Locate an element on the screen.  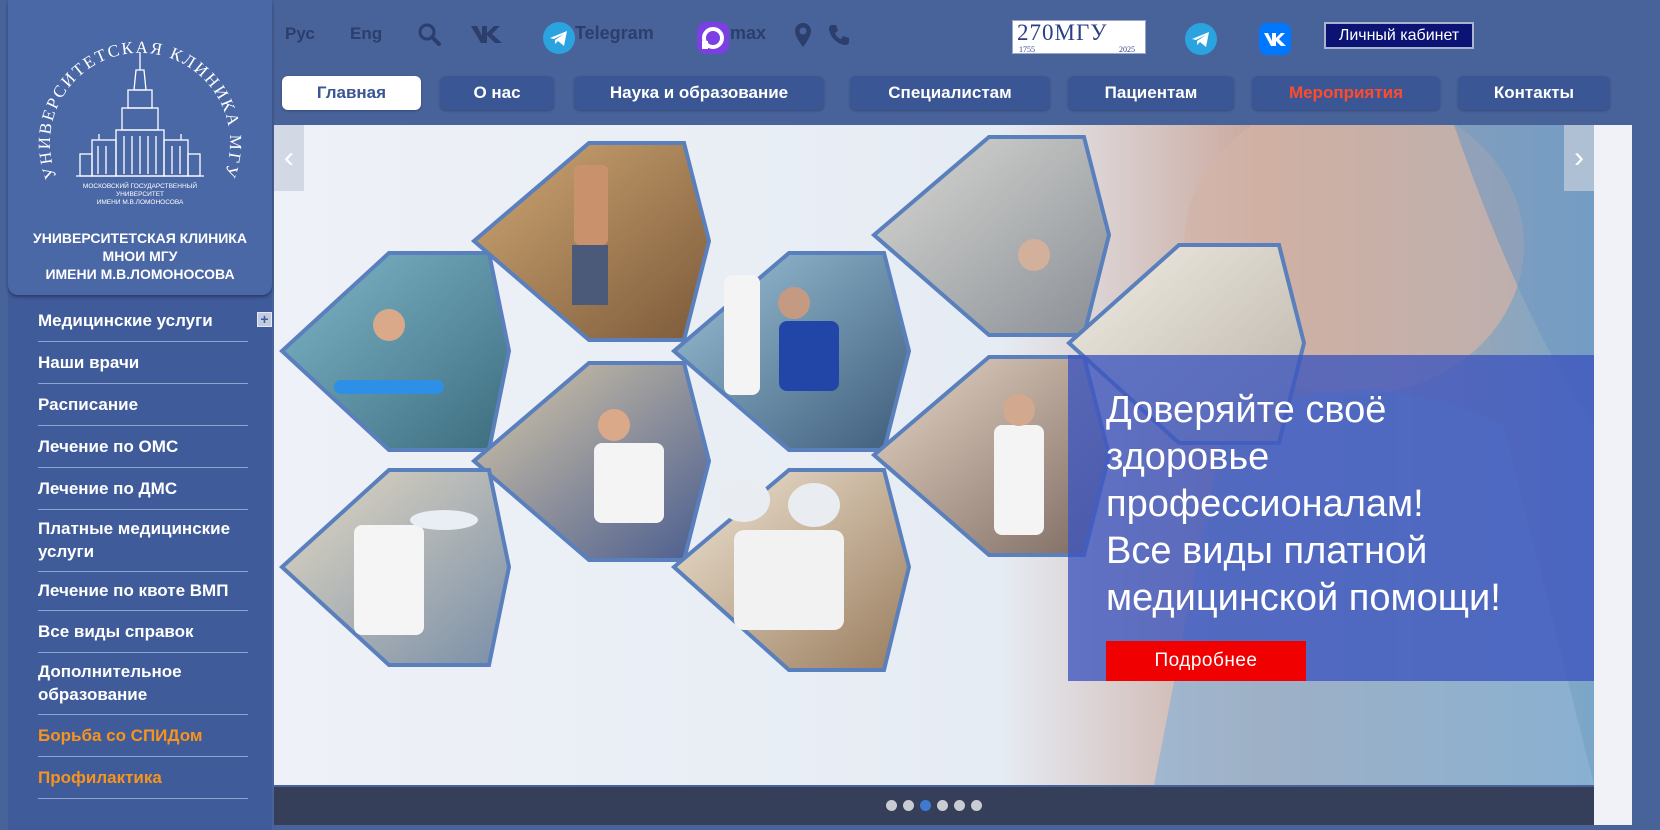
badge-main-text: 270МГУ is located at coordinates (1062, 32).